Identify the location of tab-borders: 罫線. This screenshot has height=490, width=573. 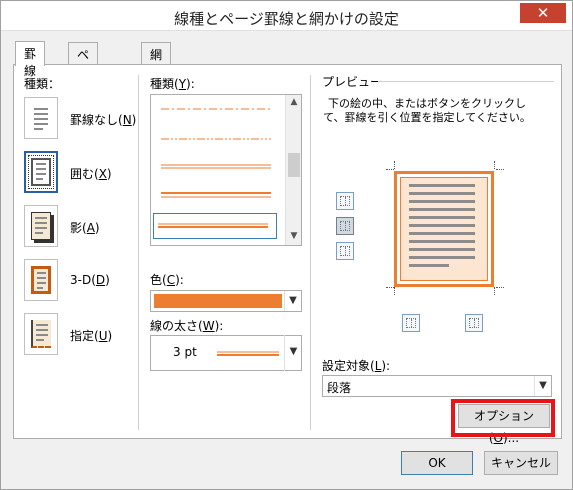
(30, 59).